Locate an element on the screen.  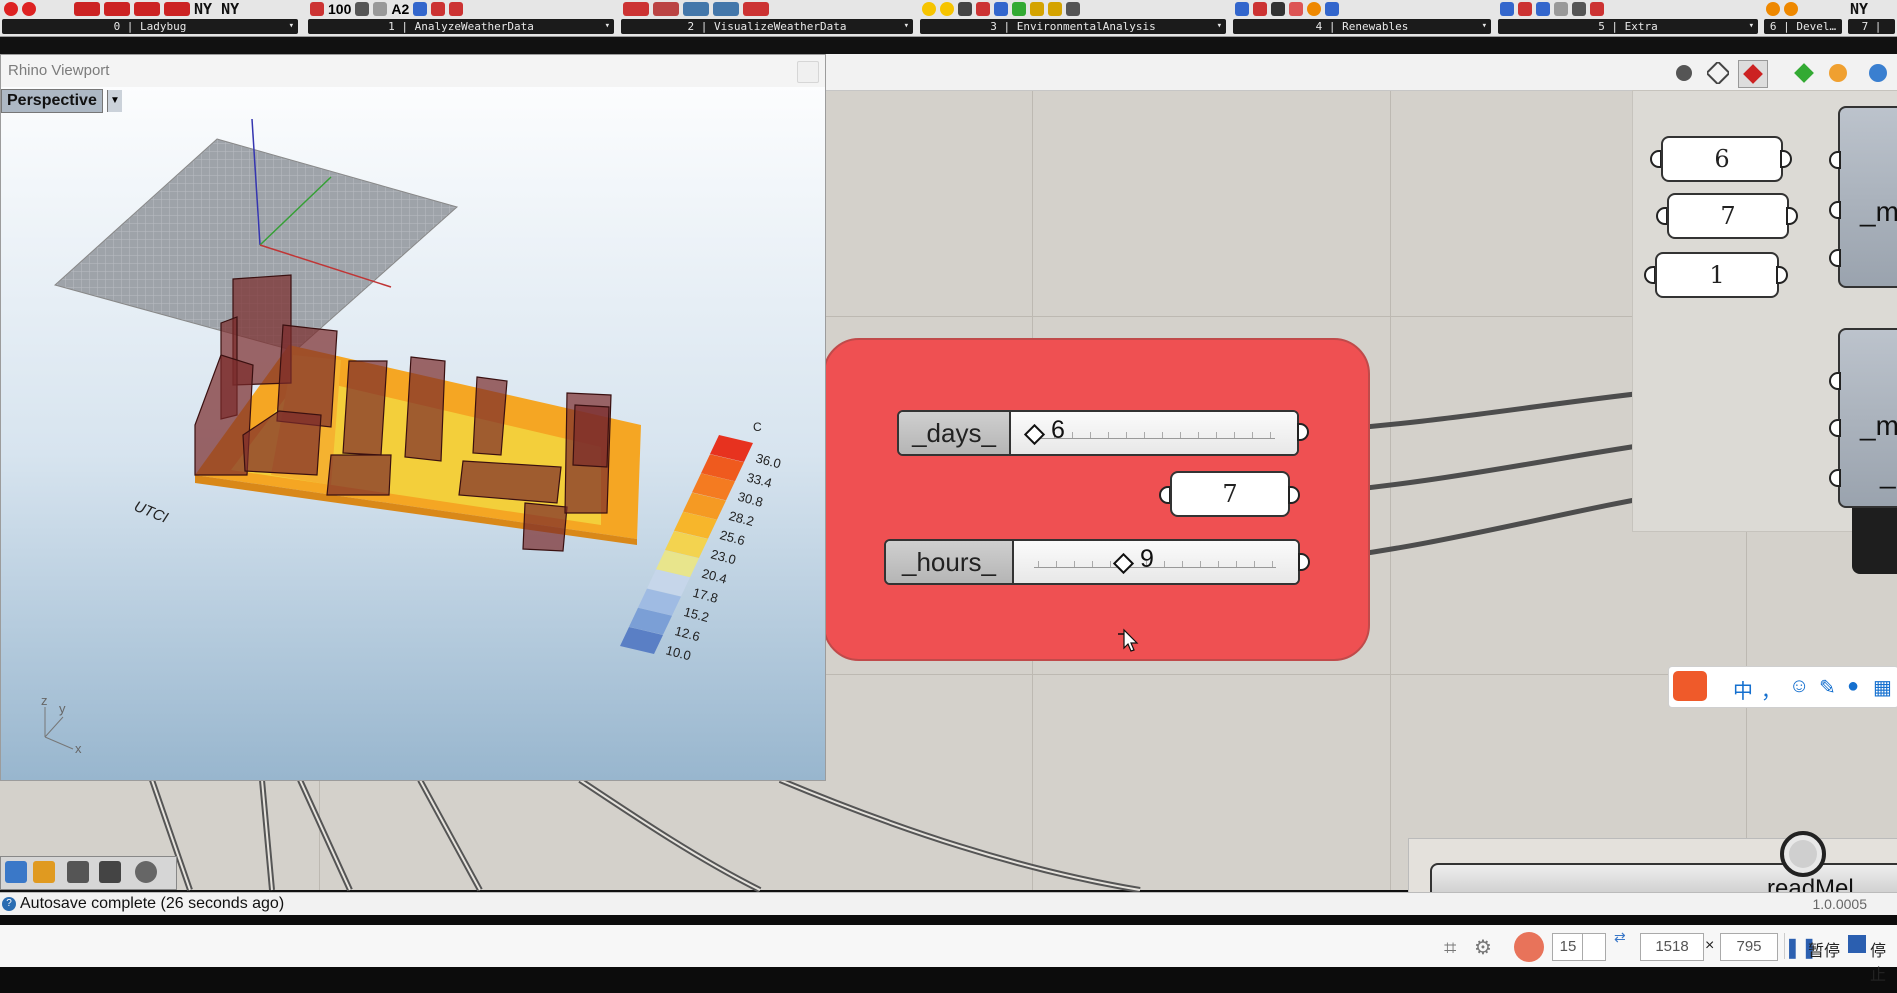
ime-toolbar: 中 ， ☺ ✎ ● ▦ is located at coordinates (1782, 687).